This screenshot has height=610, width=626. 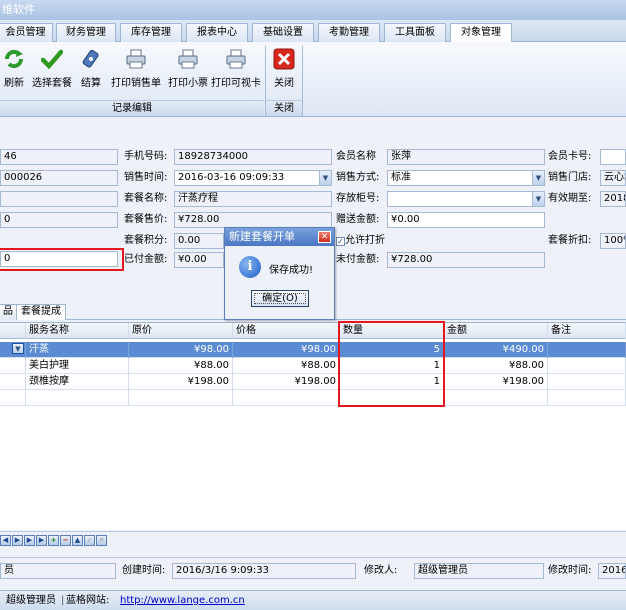 What do you see at coordinates (280, 298) in the screenshot?
I see `dialog-ok-button: 确定(O)` at bounding box center [280, 298].